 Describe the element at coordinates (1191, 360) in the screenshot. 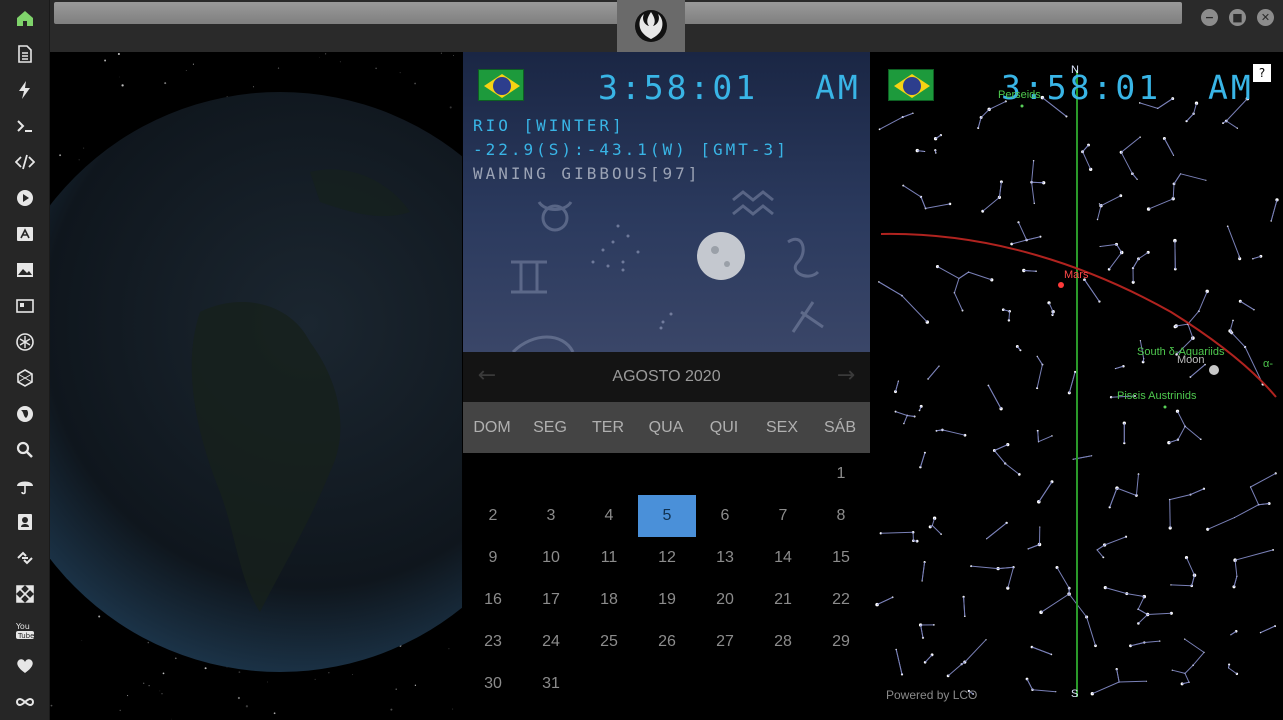

I see `moon-label: Moon` at that location.